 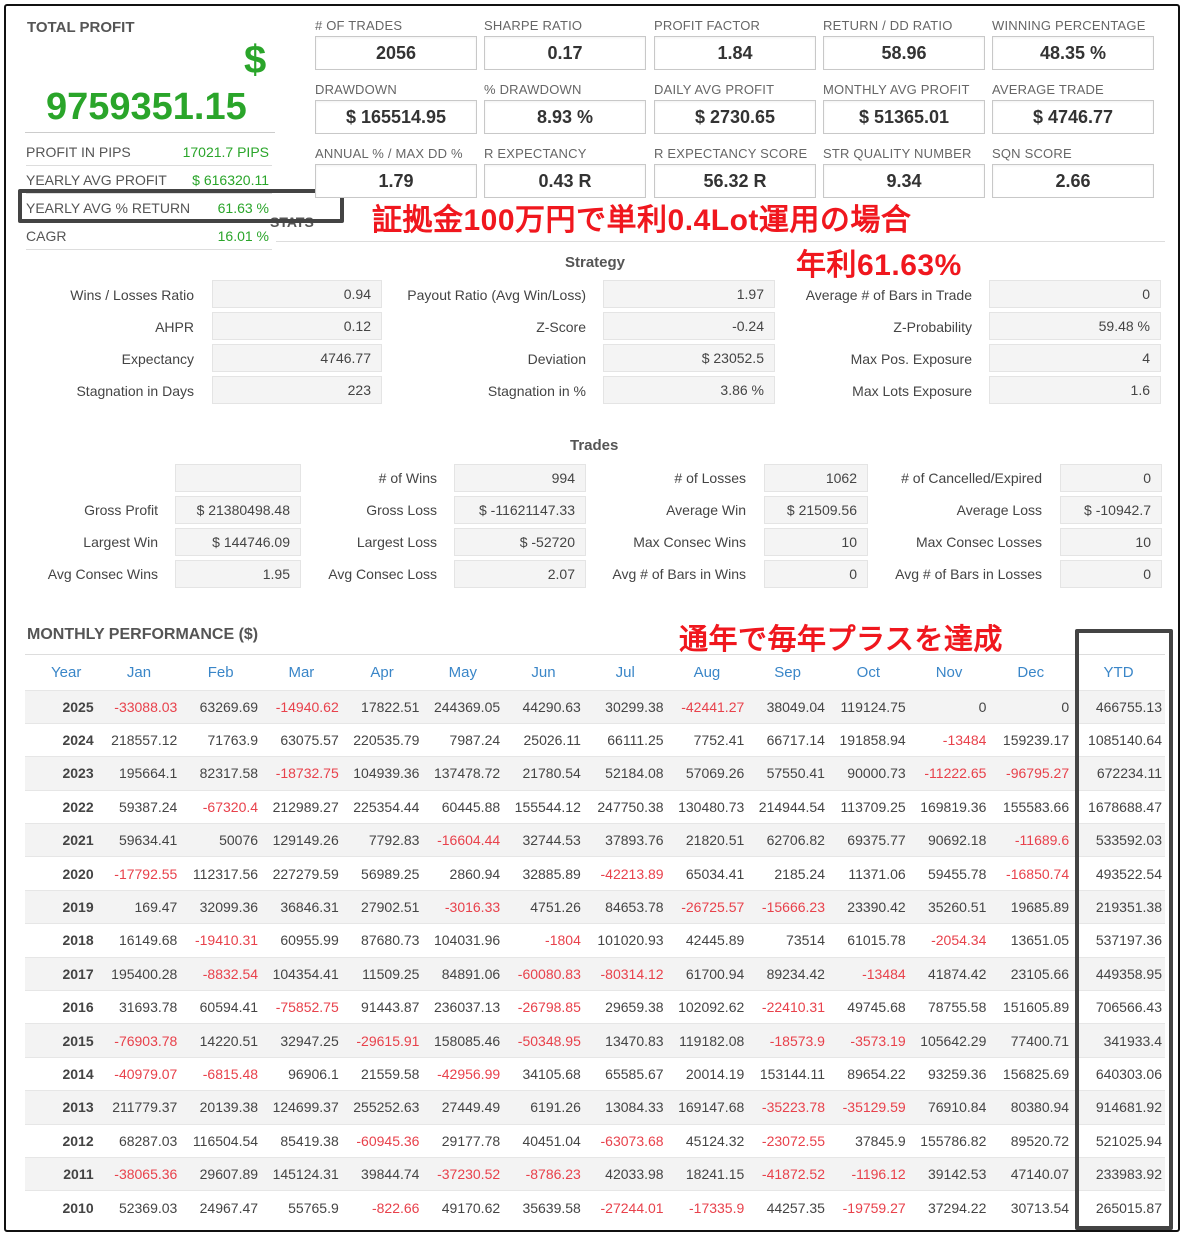 What do you see at coordinates (720, 241) in the screenshot?
I see `section-divider` at bounding box center [720, 241].